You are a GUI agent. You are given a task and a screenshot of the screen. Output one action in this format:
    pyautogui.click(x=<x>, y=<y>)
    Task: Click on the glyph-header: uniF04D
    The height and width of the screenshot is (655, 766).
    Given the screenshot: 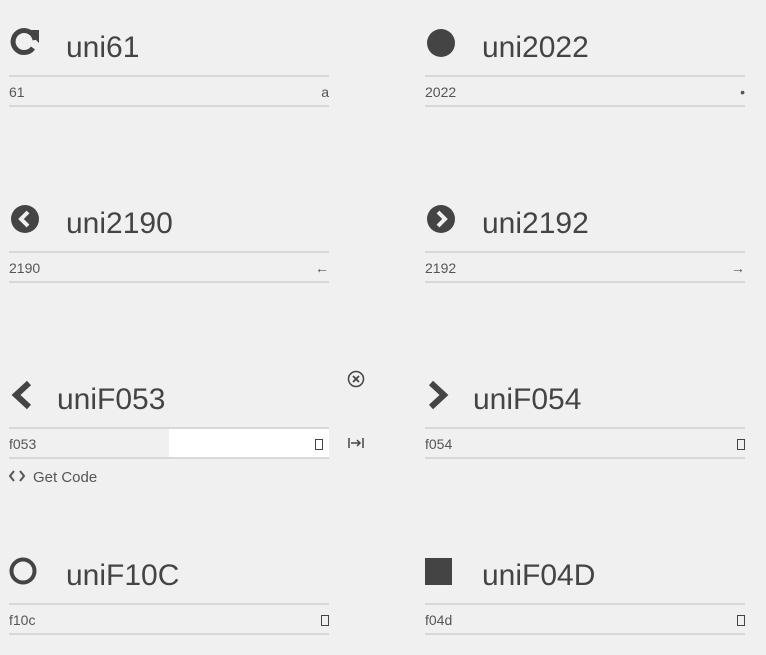 What is the action you would take?
    pyautogui.click(x=585, y=560)
    